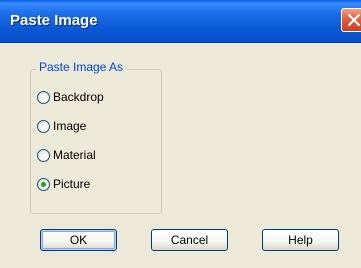  I want to click on radio-option-image: Image, so click(61, 126).